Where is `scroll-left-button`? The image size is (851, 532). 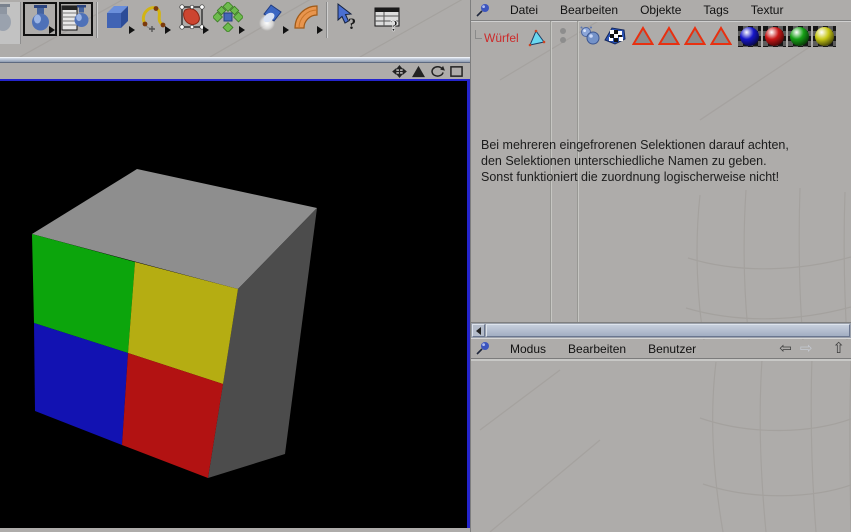 scroll-left-button is located at coordinates (478, 330).